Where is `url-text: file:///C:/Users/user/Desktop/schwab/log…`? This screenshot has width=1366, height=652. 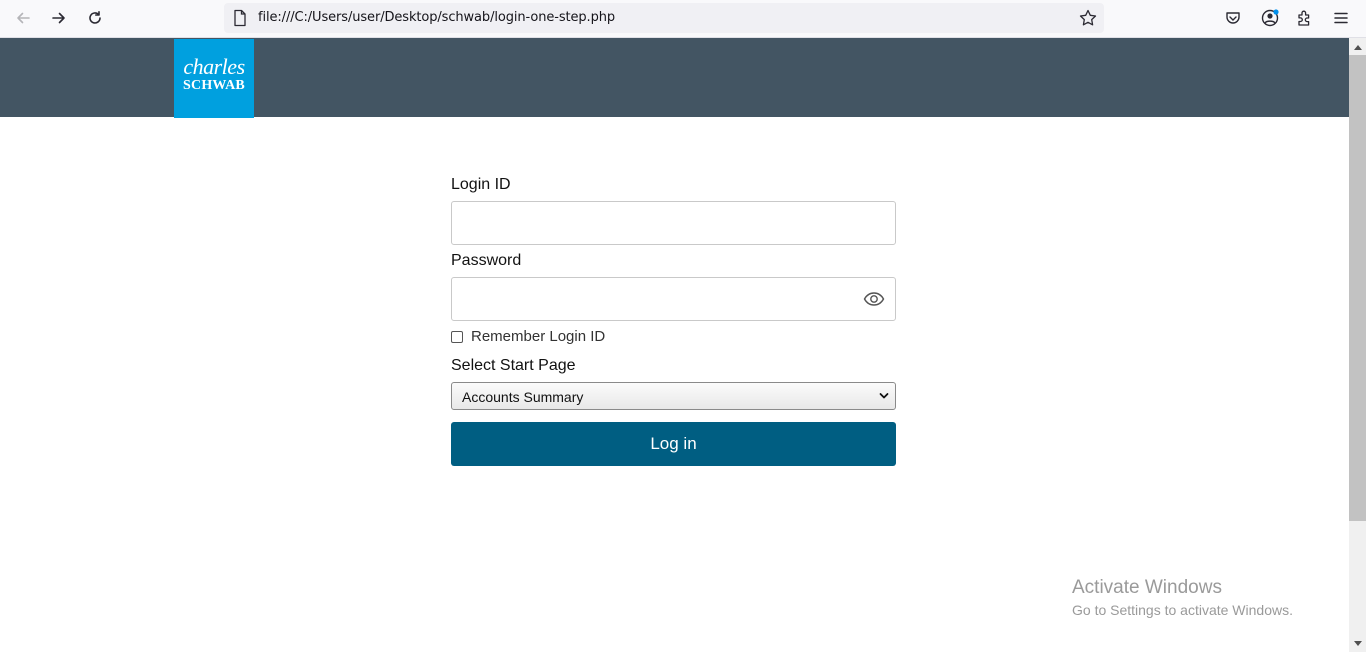
url-text: file:///C:/Users/user/Desktop/schwab/log… is located at coordinates (437, 17).